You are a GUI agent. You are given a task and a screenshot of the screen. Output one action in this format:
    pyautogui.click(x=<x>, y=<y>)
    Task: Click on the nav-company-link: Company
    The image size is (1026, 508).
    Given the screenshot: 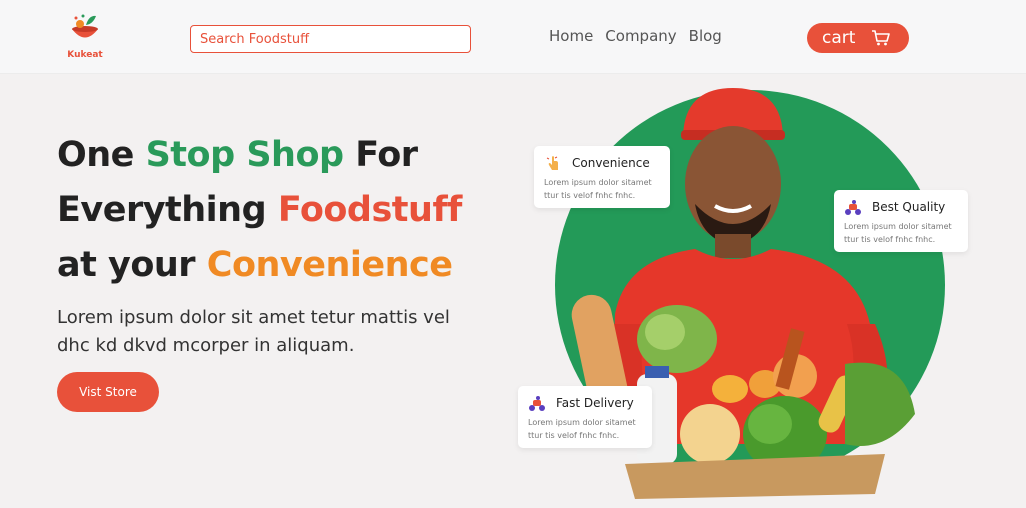 What is the action you would take?
    pyautogui.click(x=640, y=36)
    